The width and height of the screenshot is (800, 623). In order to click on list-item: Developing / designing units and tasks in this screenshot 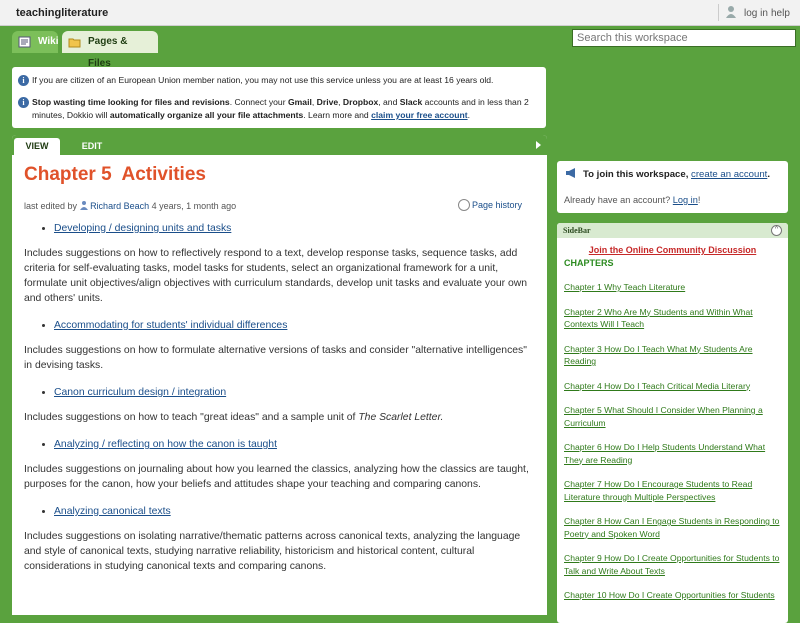, I will do `click(295, 228)`.